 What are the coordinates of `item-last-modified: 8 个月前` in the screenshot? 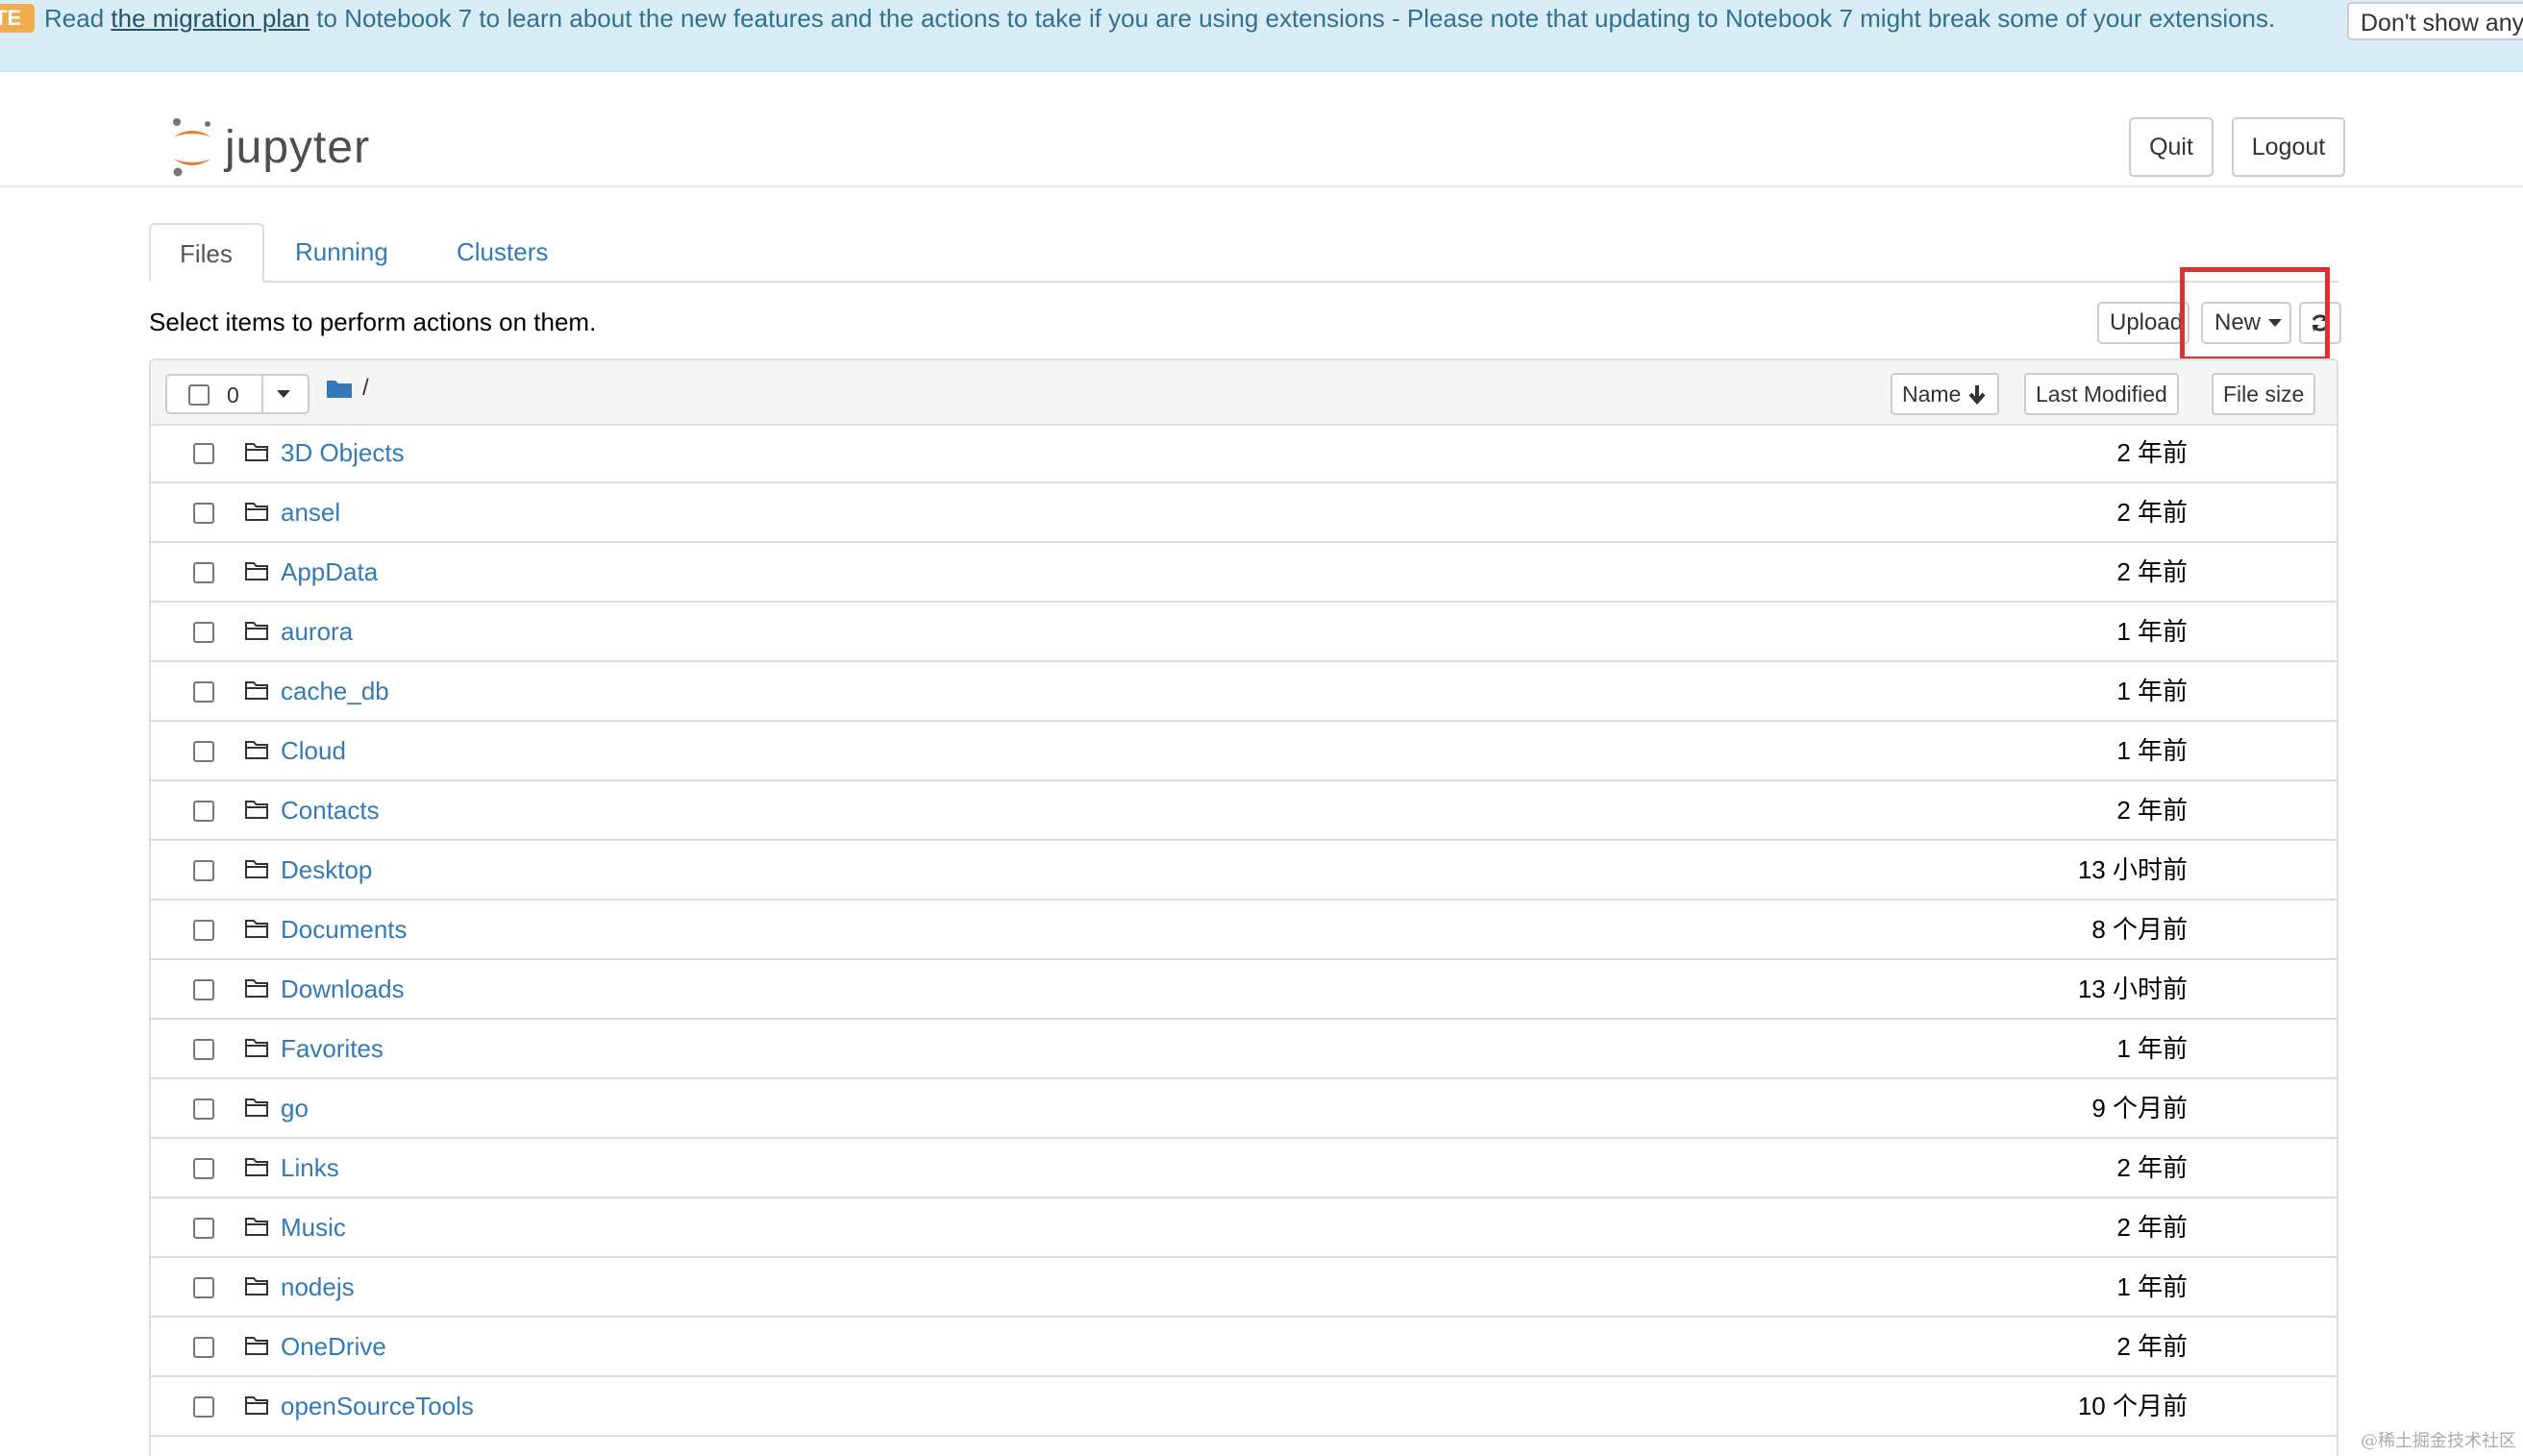 It's located at (2139, 930).